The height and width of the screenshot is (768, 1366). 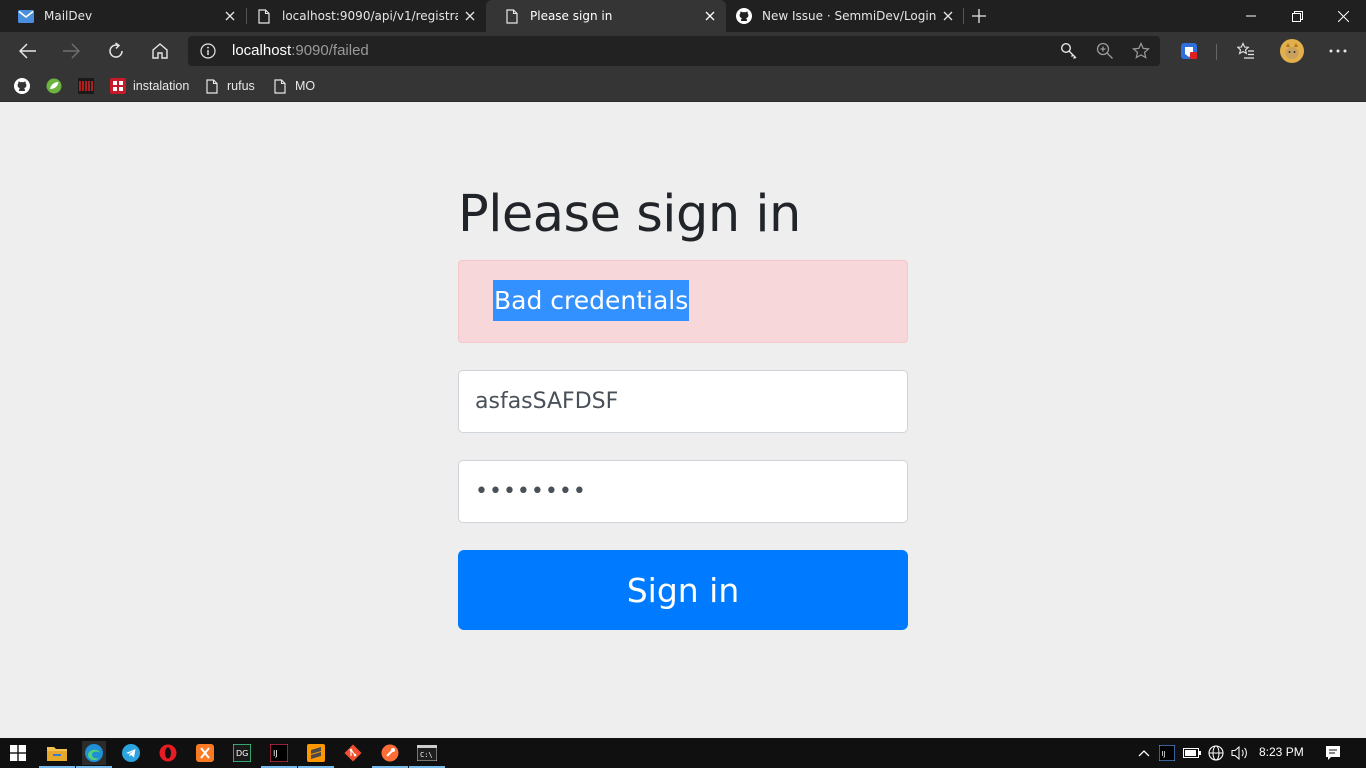 What do you see at coordinates (26, 16) in the screenshot?
I see `mail-icon` at bounding box center [26, 16].